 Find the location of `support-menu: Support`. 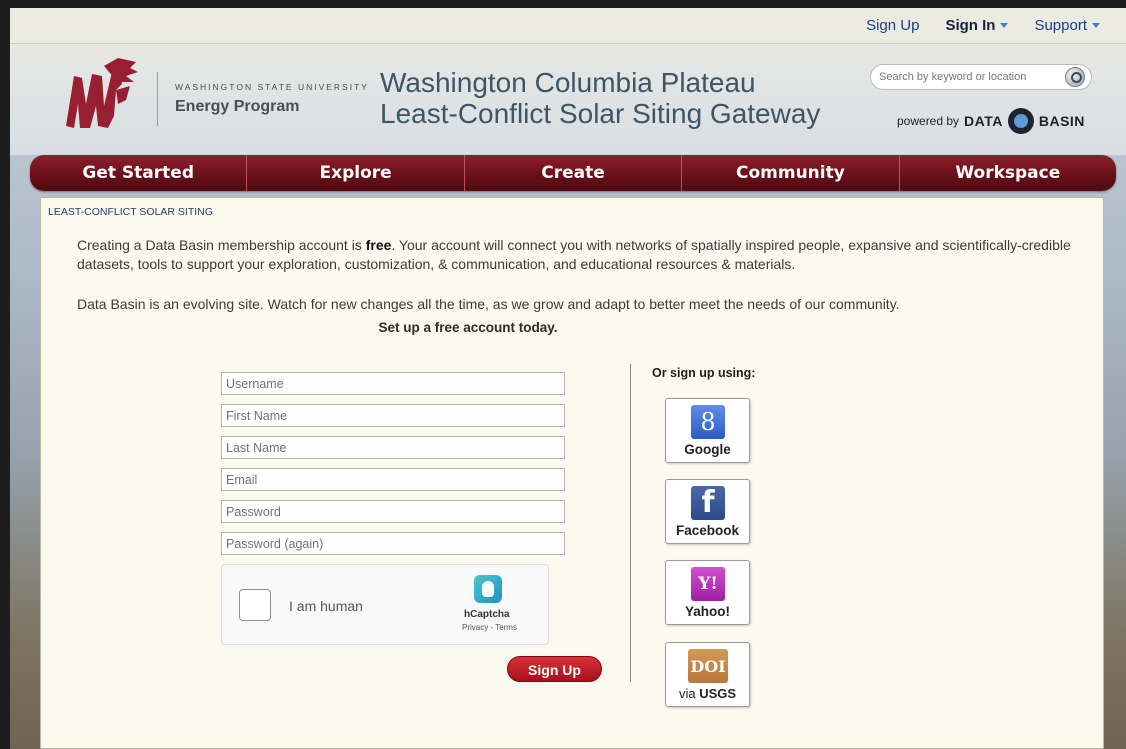

support-menu: Support is located at coordinates (1067, 25).